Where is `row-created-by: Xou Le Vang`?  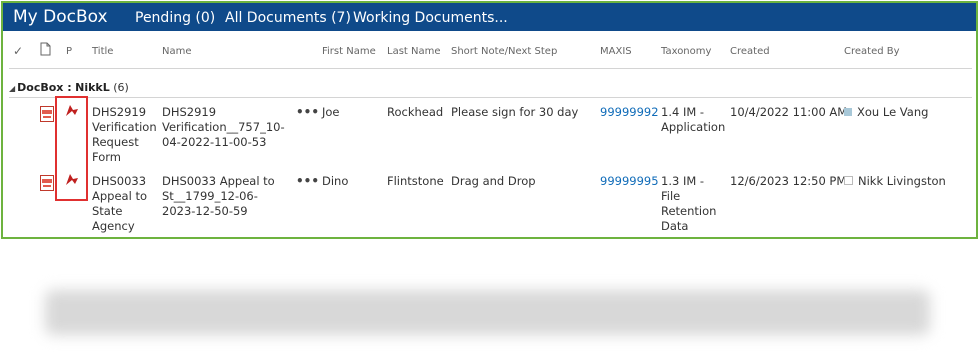 row-created-by: Xou Le Vang is located at coordinates (886, 112).